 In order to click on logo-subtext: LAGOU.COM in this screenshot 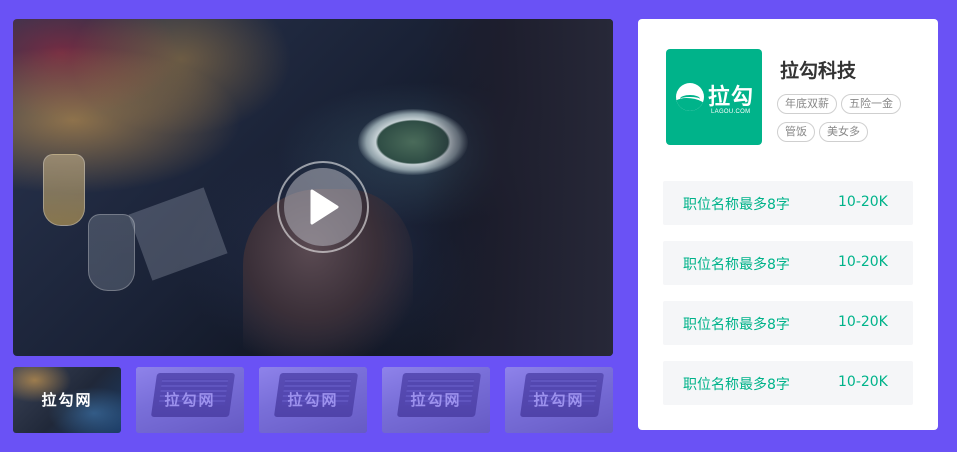, I will do `click(731, 112)`.